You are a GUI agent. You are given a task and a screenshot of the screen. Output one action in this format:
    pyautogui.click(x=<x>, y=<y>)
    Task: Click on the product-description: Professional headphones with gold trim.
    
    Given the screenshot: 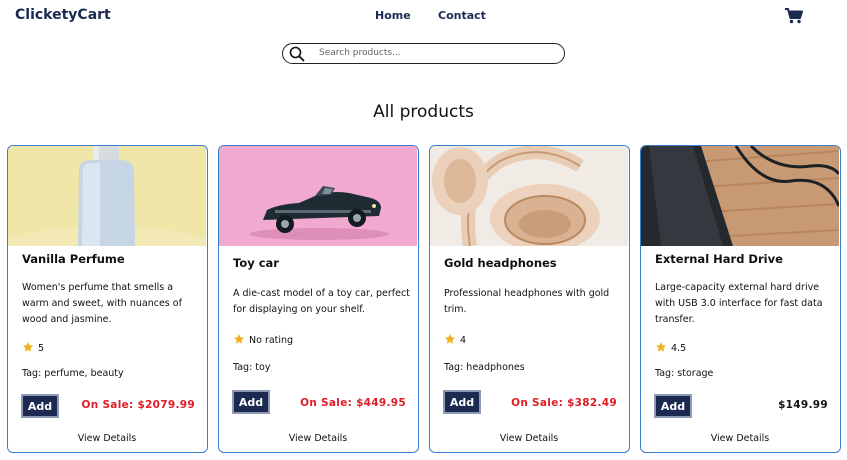 What is the action you would take?
    pyautogui.click(x=527, y=301)
    